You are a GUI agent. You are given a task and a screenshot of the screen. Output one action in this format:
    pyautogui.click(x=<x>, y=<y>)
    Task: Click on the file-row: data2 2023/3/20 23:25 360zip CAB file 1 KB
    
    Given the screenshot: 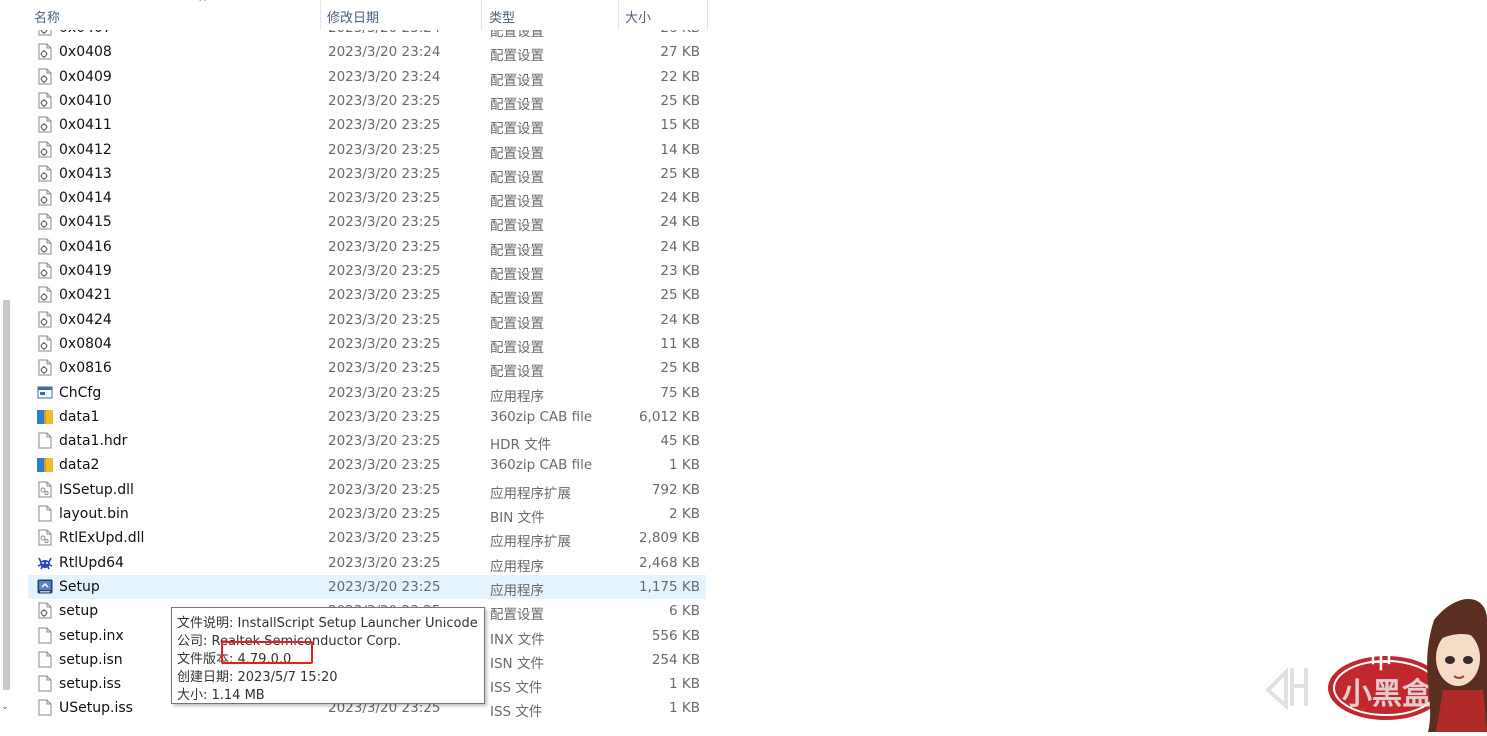 What is the action you would take?
    pyautogui.click(x=367, y=465)
    